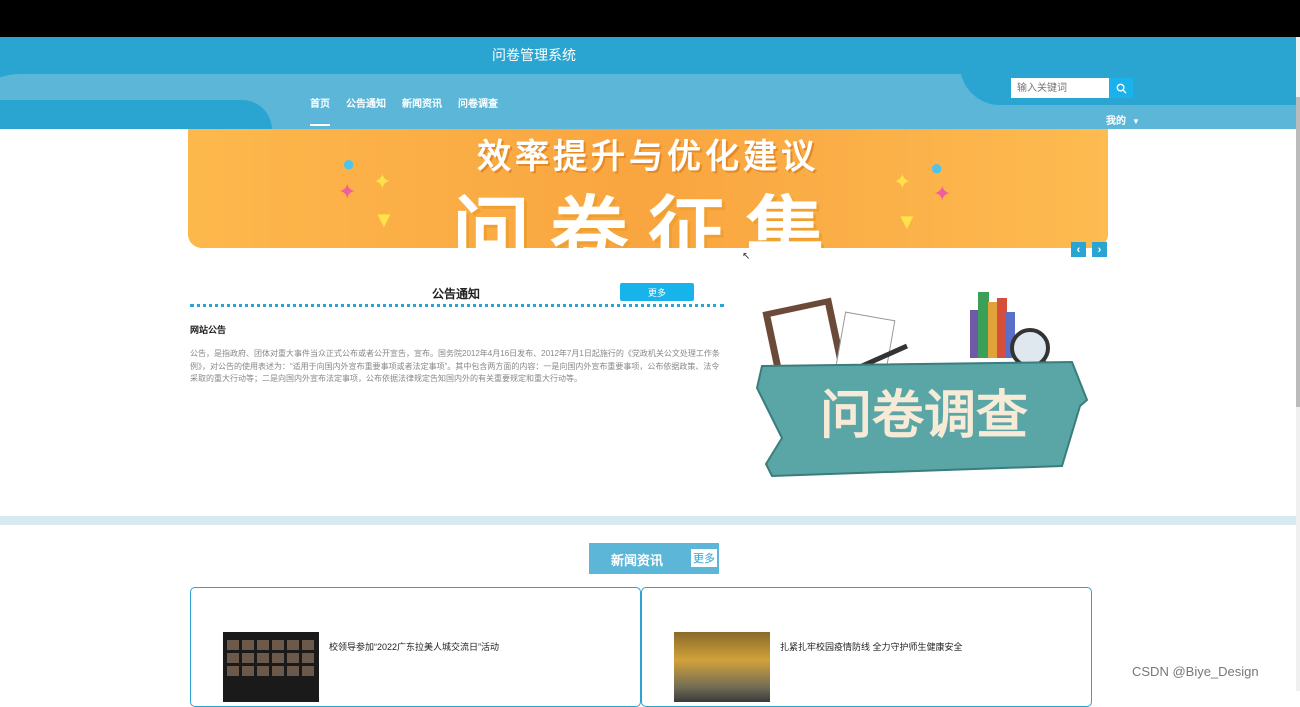 The image size is (1300, 707). I want to click on news-card-title: 扎紧扎牢校园疫情防线 全力守护师生健康安全, so click(871, 646).